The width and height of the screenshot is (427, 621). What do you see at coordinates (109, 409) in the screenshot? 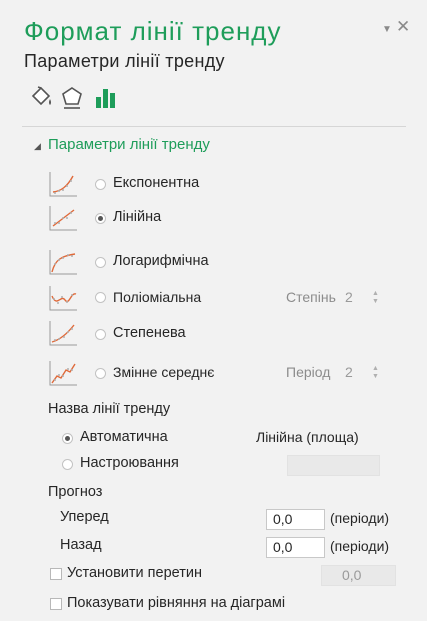
I see `trendline-name-heading: Назва лінії тренду` at bounding box center [109, 409].